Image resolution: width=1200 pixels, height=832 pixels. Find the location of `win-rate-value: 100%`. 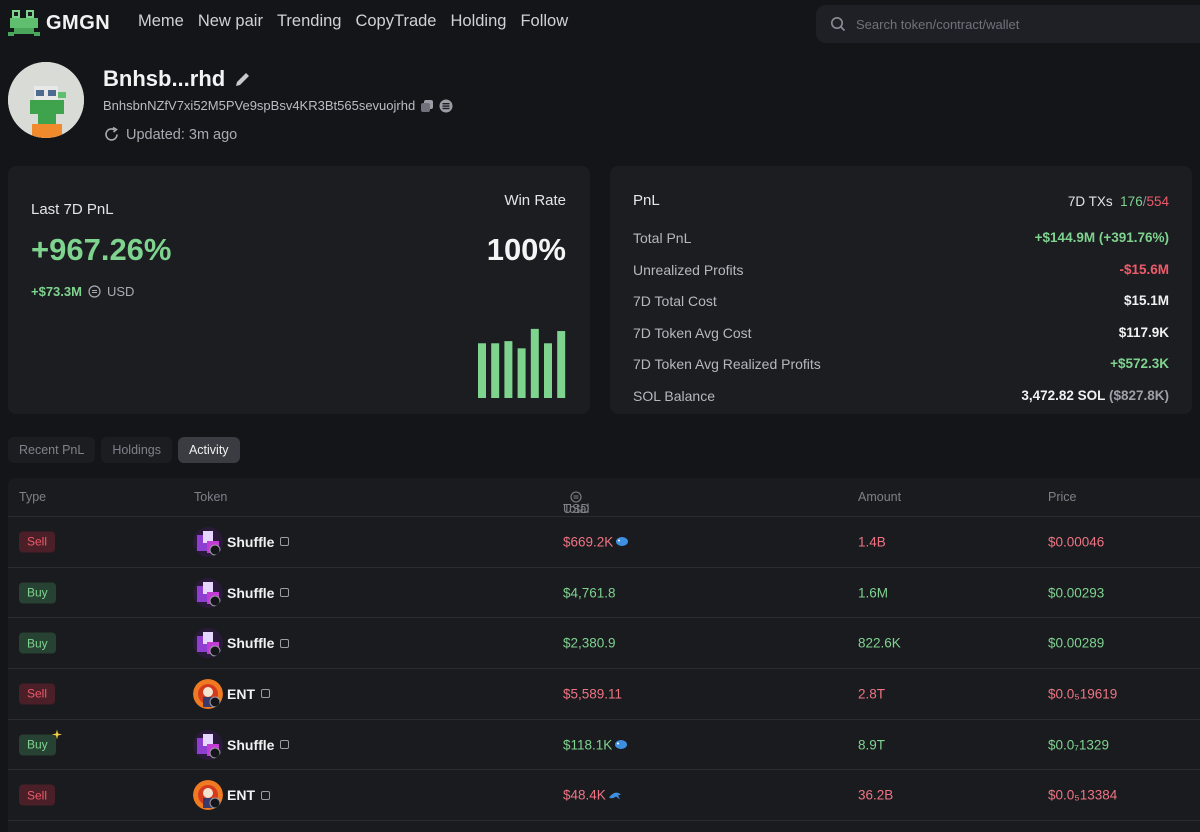

win-rate-value: 100% is located at coordinates (526, 249).